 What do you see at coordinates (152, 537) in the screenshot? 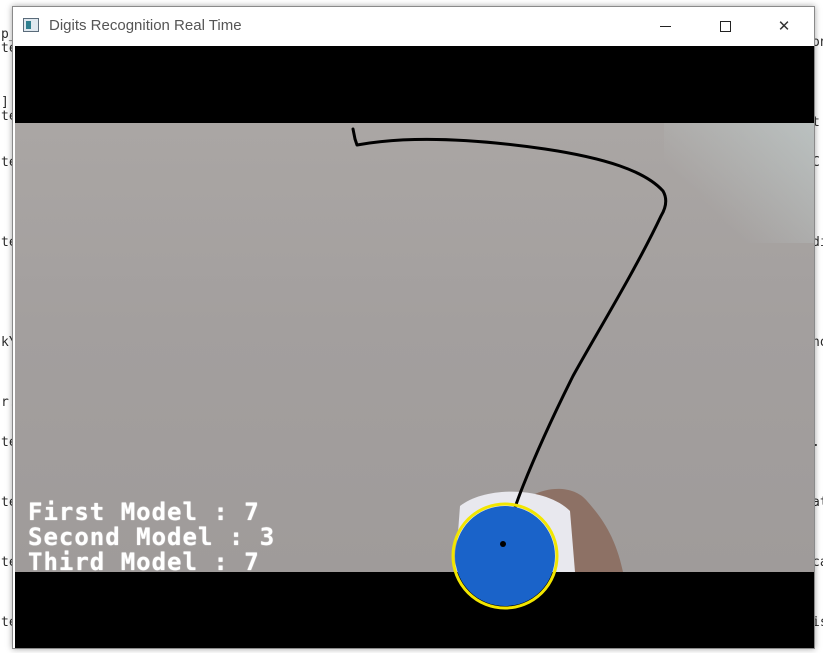
I see `second-model-prediction: Second Model : 3` at bounding box center [152, 537].